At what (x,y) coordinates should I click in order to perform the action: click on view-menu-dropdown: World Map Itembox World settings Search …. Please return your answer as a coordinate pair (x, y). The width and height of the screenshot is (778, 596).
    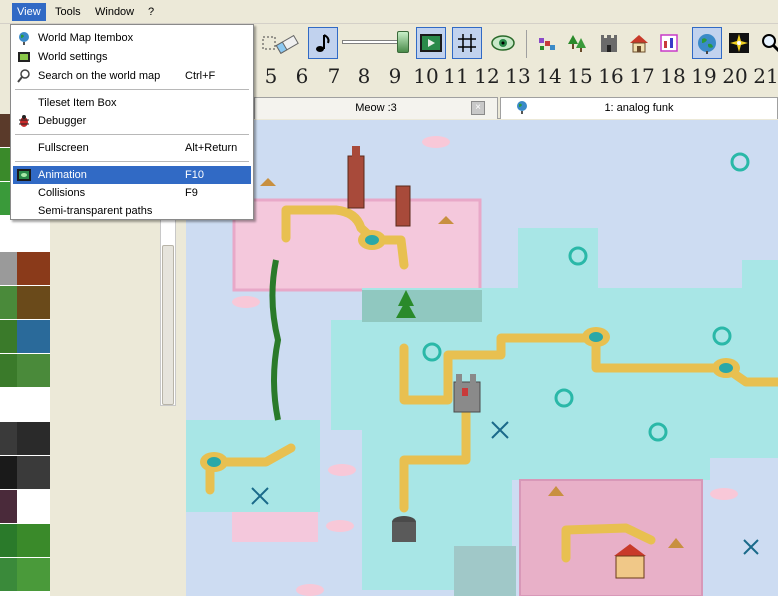
    Looking at the image, I should click on (132, 122).